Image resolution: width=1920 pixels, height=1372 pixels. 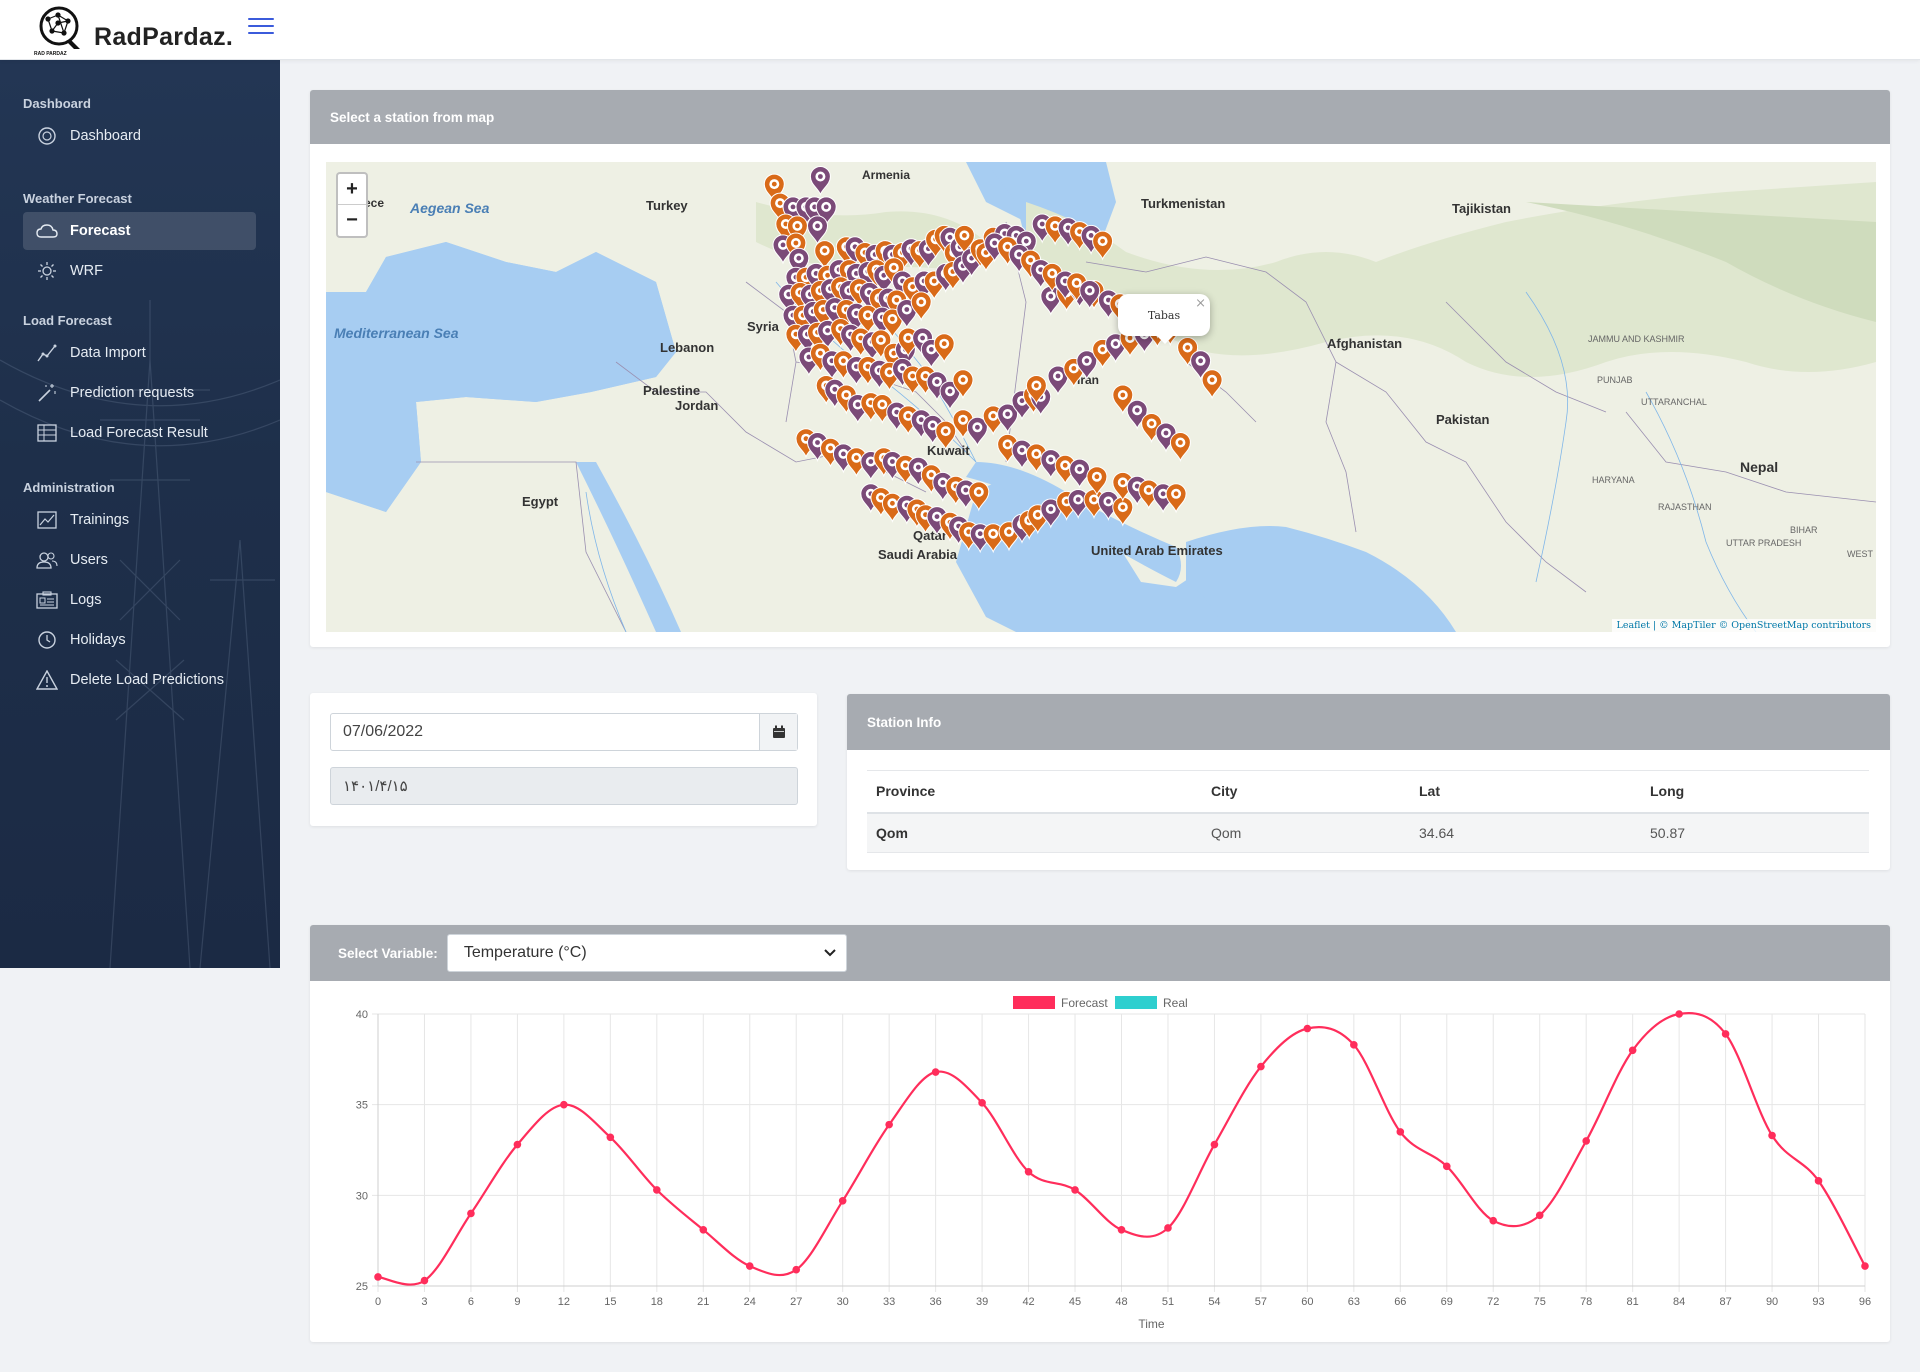 What do you see at coordinates (1084, 1003) in the screenshot?
I see `legend-label-forecast: Forecast` at bounding box center [1084, 1003].